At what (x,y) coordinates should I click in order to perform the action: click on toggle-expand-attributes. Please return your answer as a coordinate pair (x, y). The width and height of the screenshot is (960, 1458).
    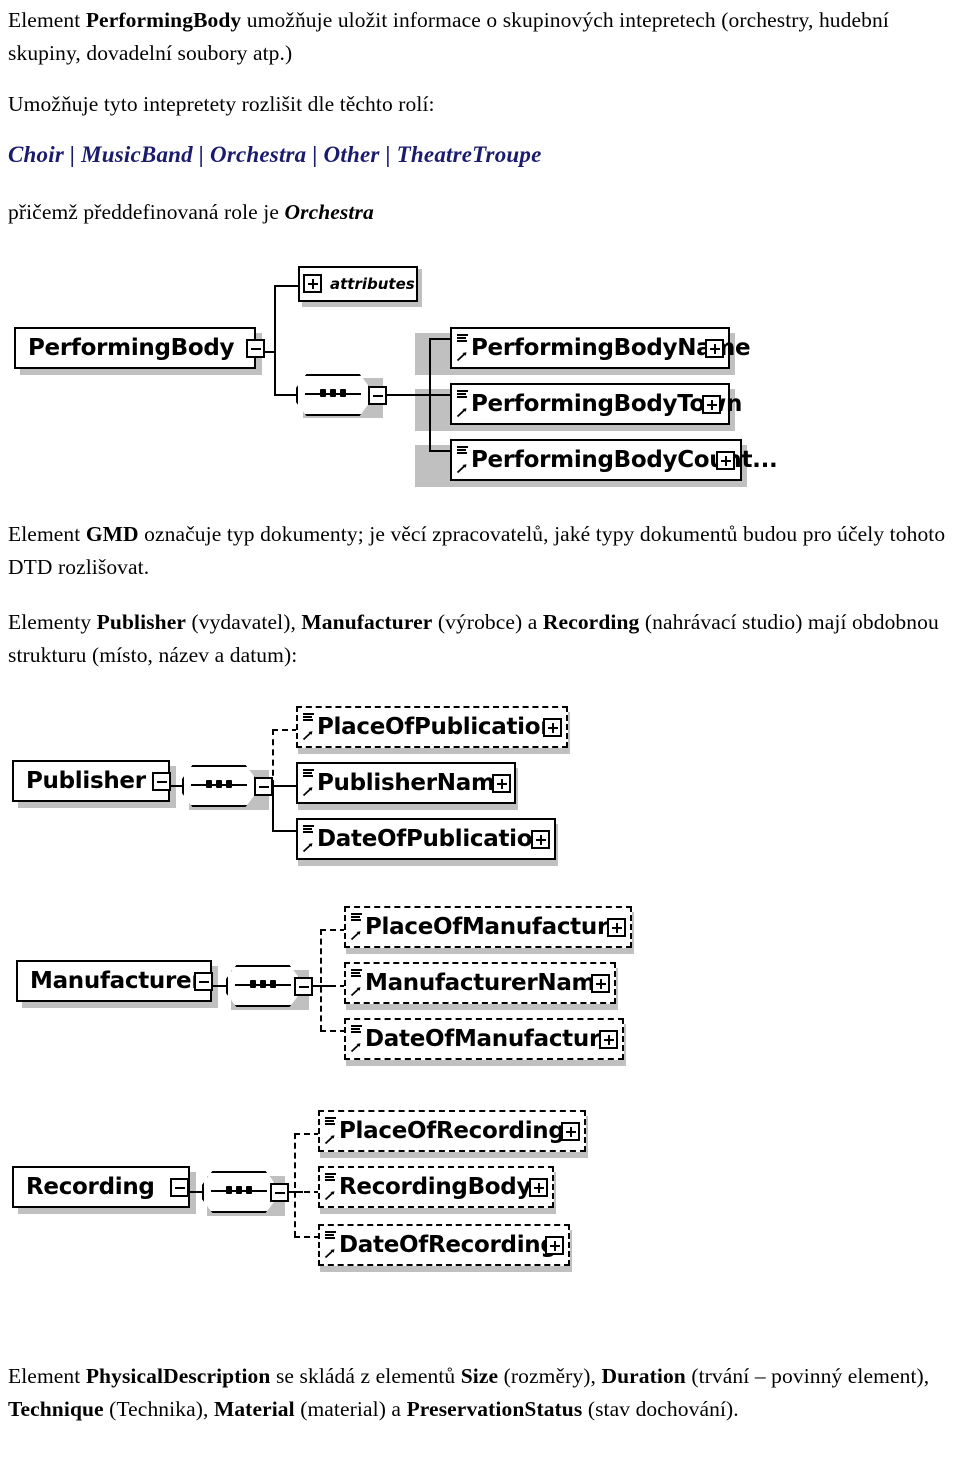
    Looking at the image, I should click on (312, 283).